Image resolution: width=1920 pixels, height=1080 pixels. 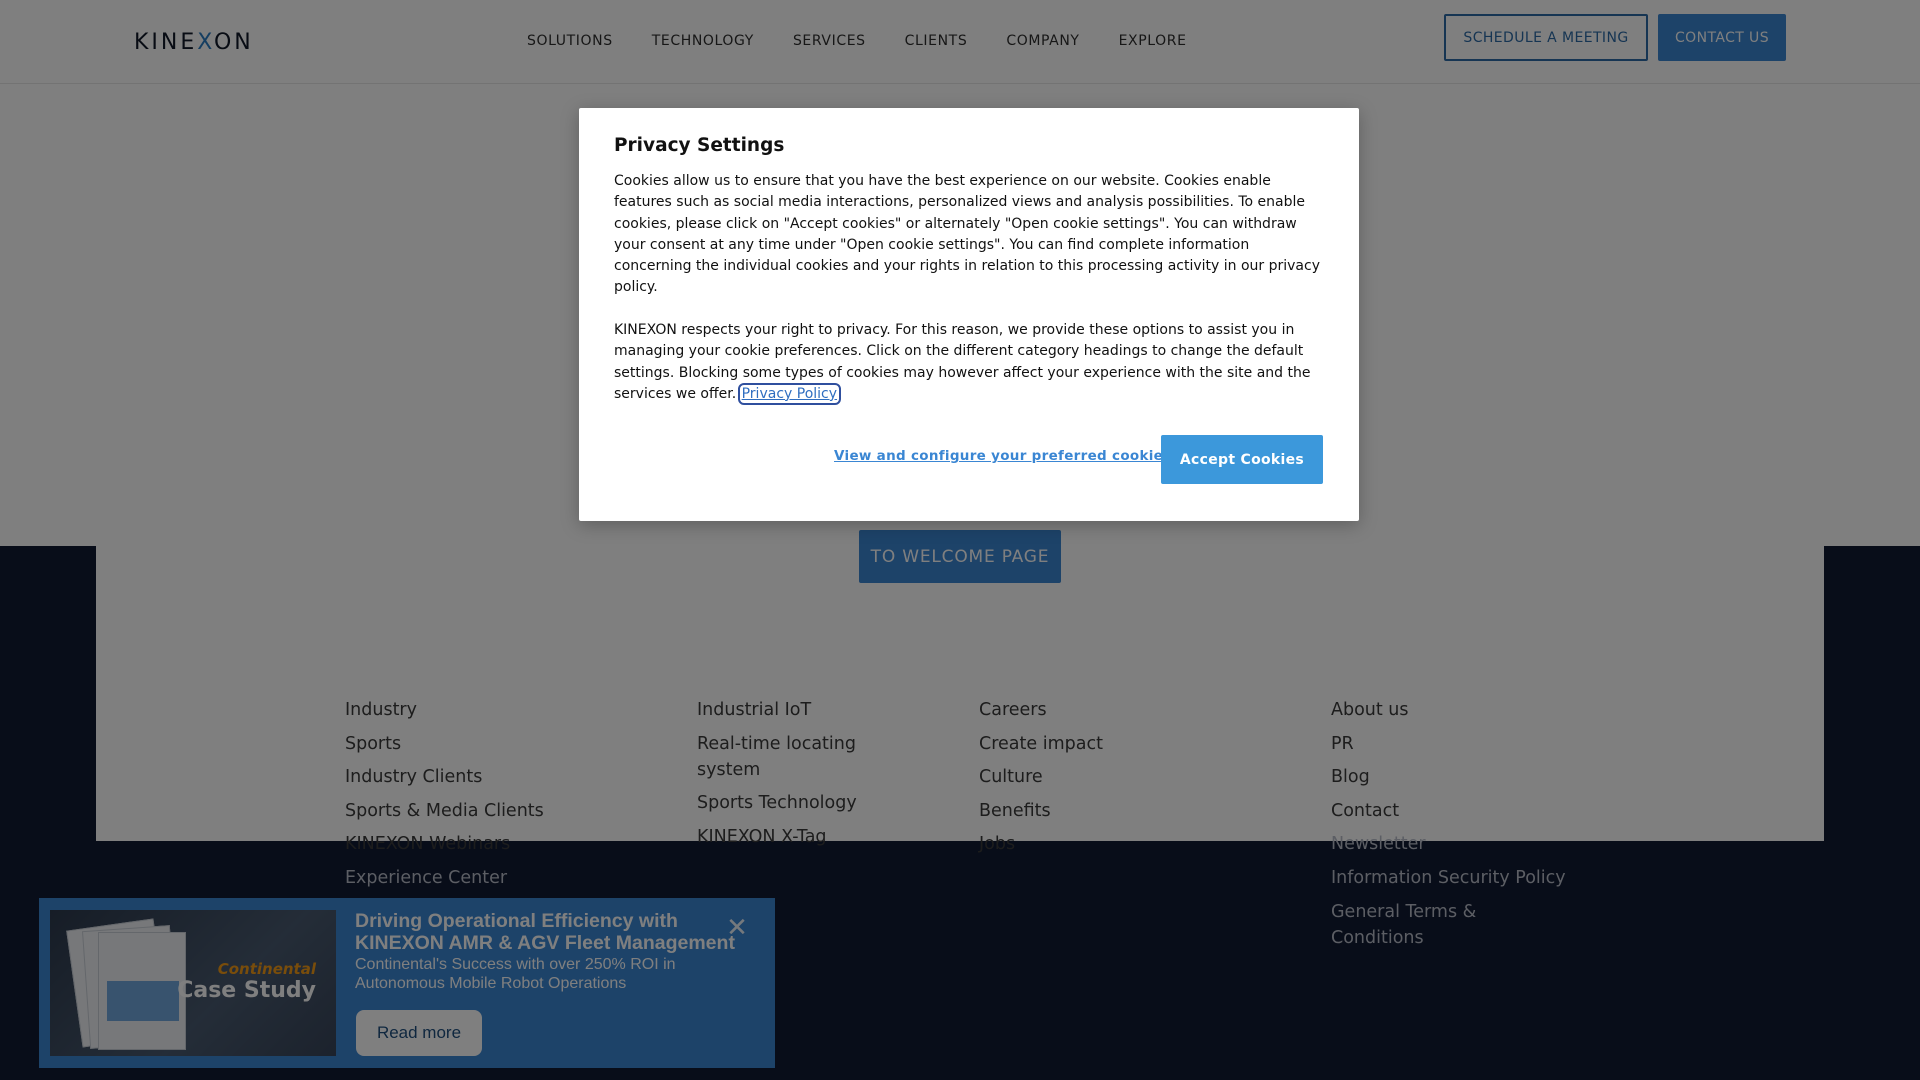 What do you see at coordinates (789, 393) in the screenshot?
I see `privacy-policy-link: Privacy Policy` at bounding box center [789, 393].